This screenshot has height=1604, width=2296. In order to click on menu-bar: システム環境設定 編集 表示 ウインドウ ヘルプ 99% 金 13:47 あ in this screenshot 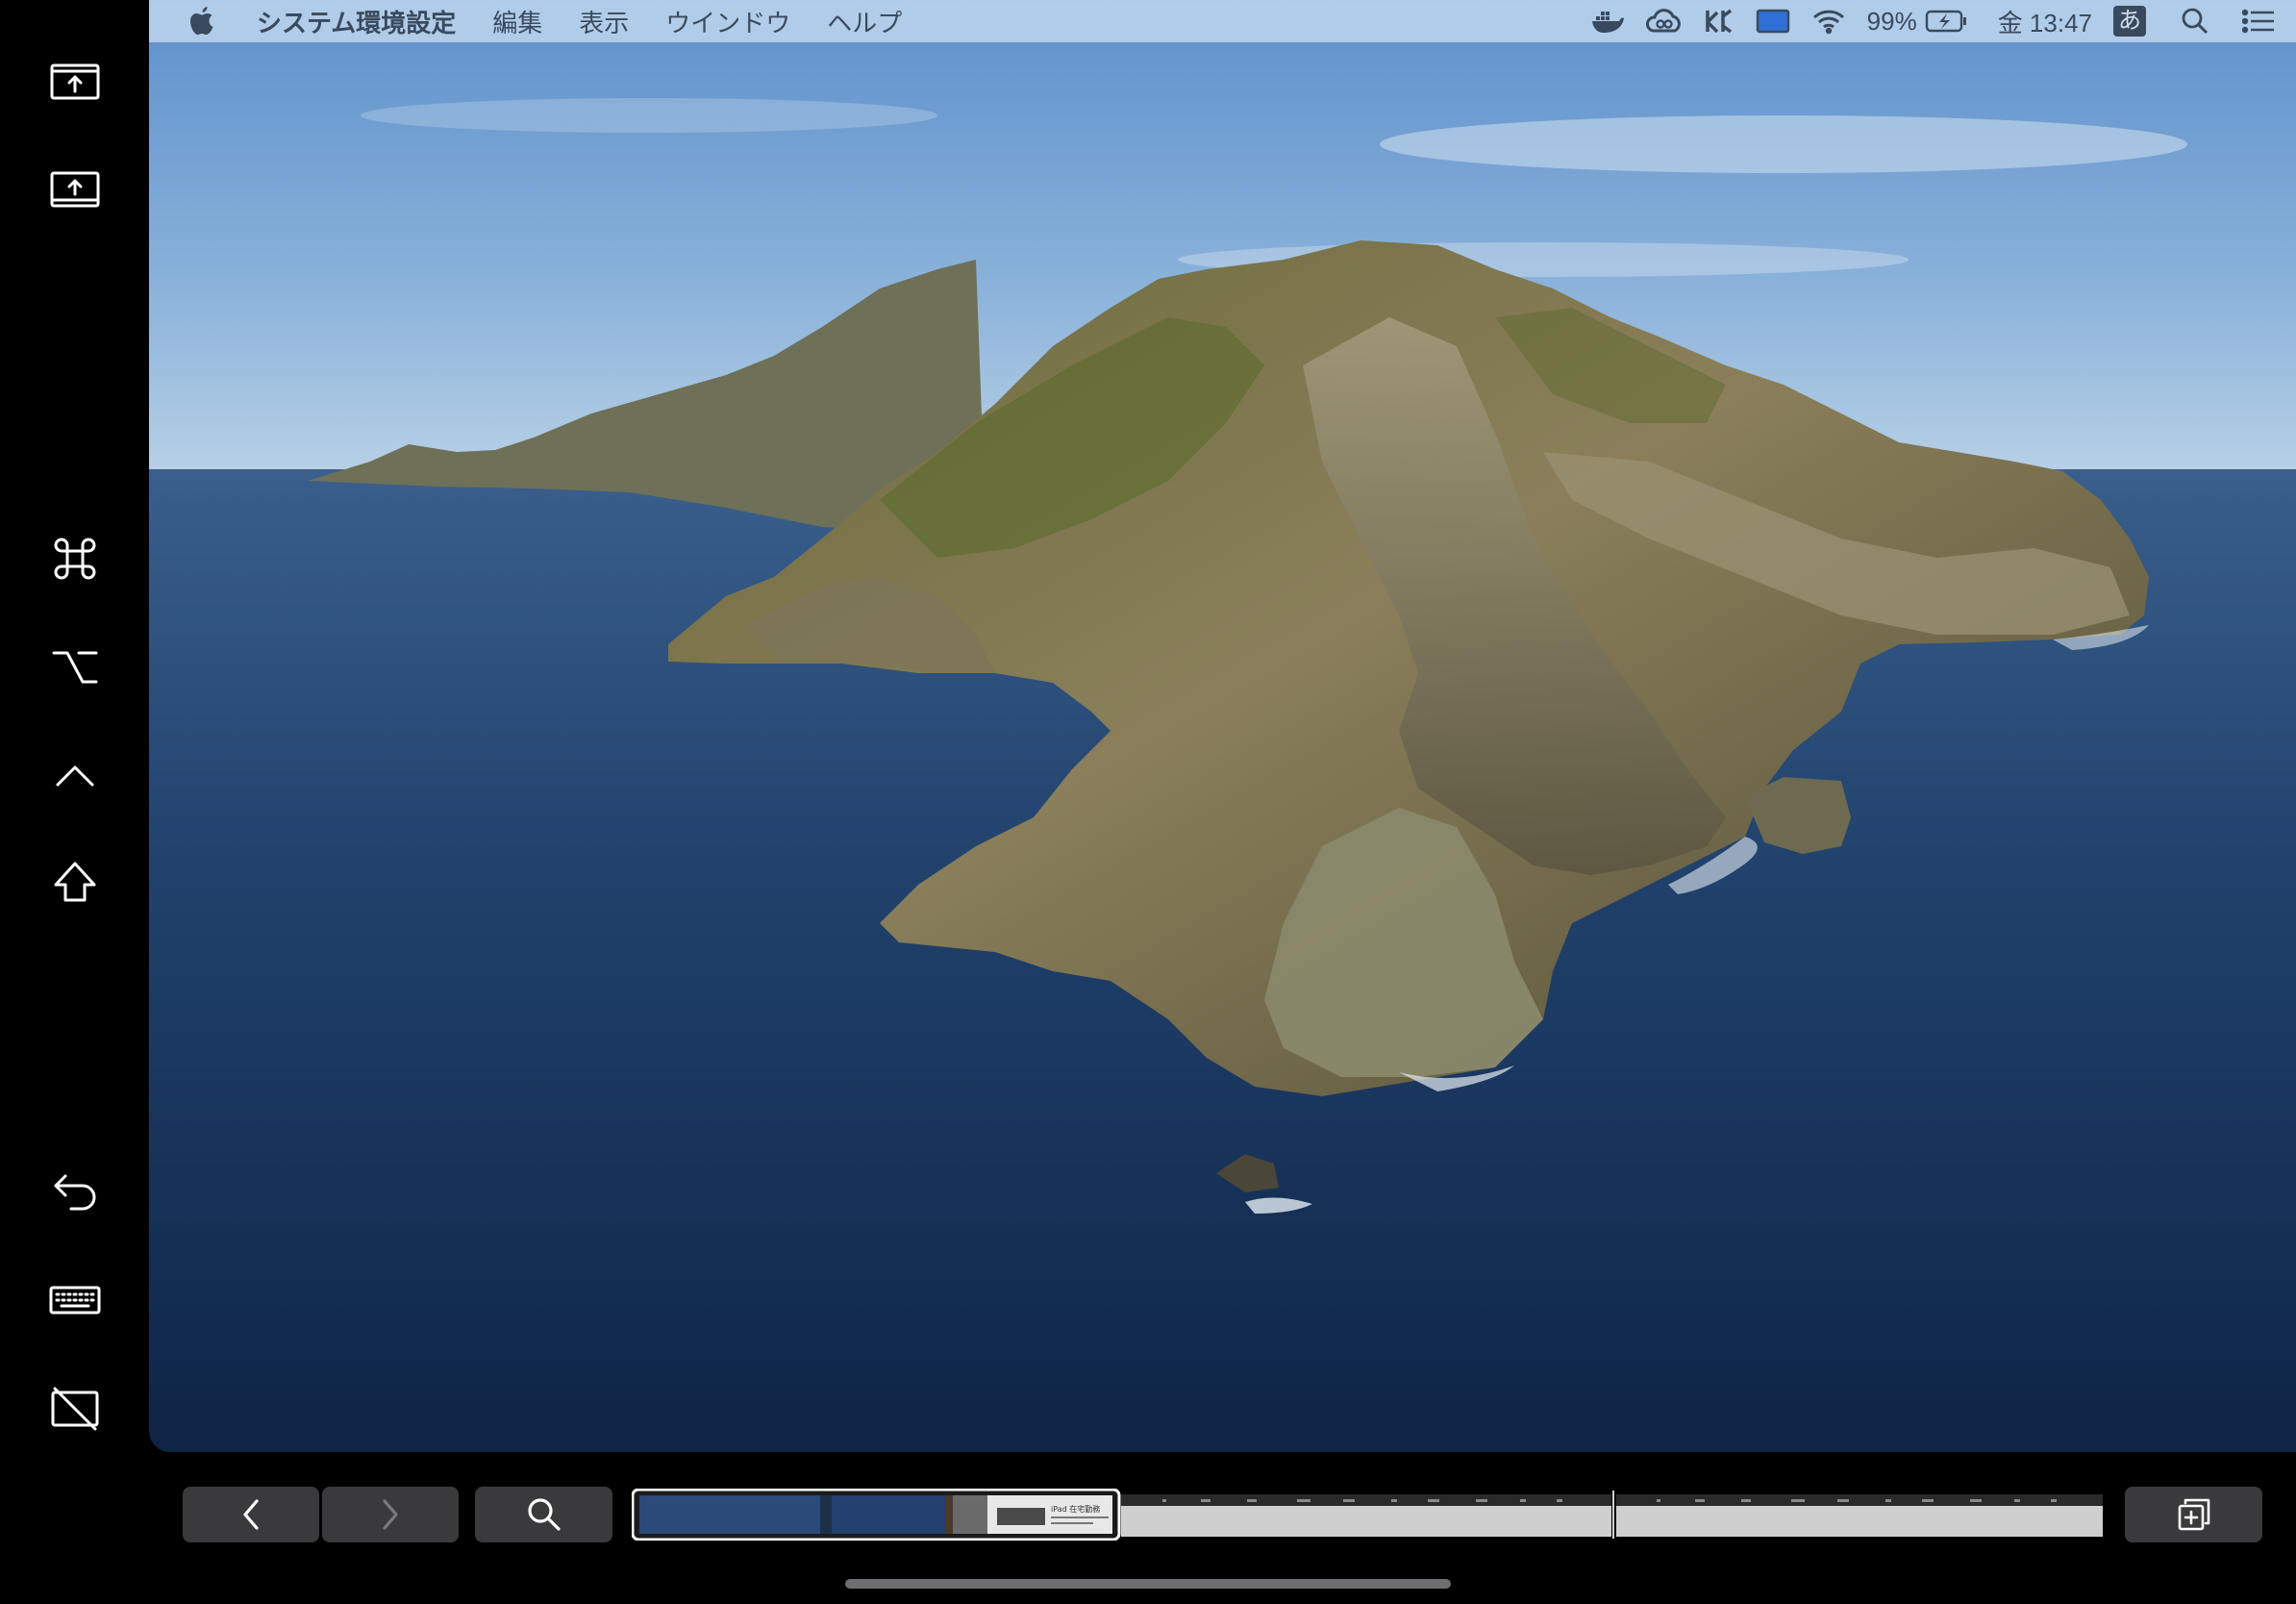, I will do `click(1222, 21)`.